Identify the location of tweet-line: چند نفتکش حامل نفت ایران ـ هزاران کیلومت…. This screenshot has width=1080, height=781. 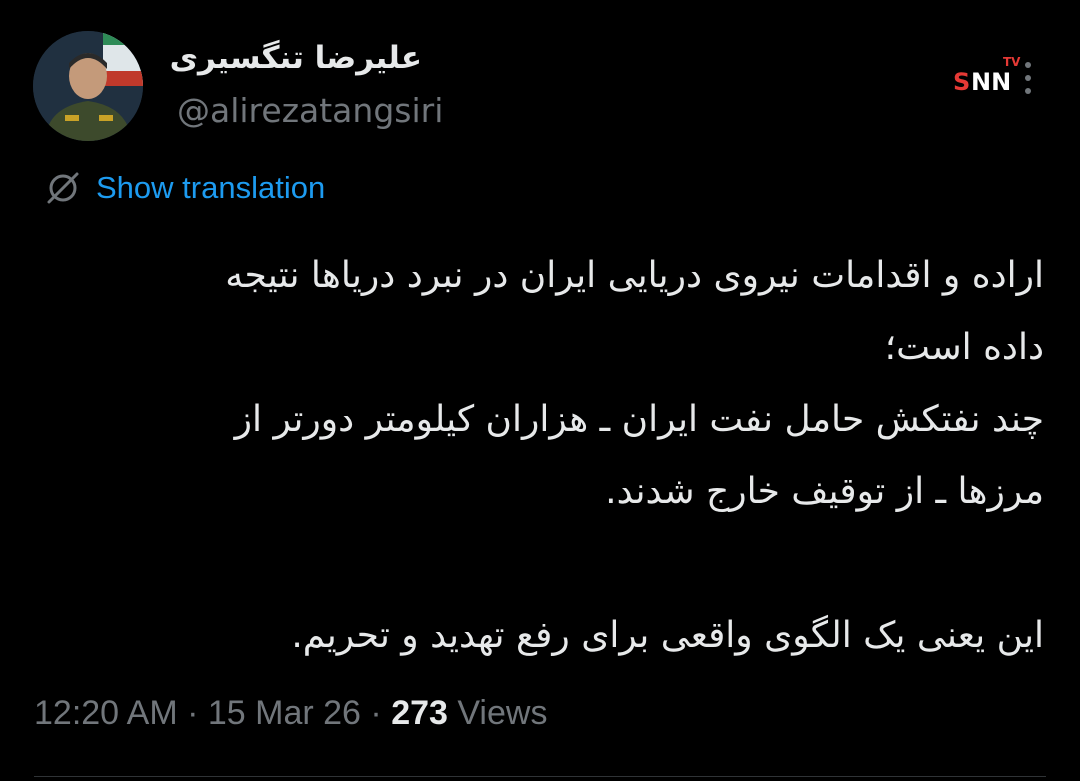
(639, 419).